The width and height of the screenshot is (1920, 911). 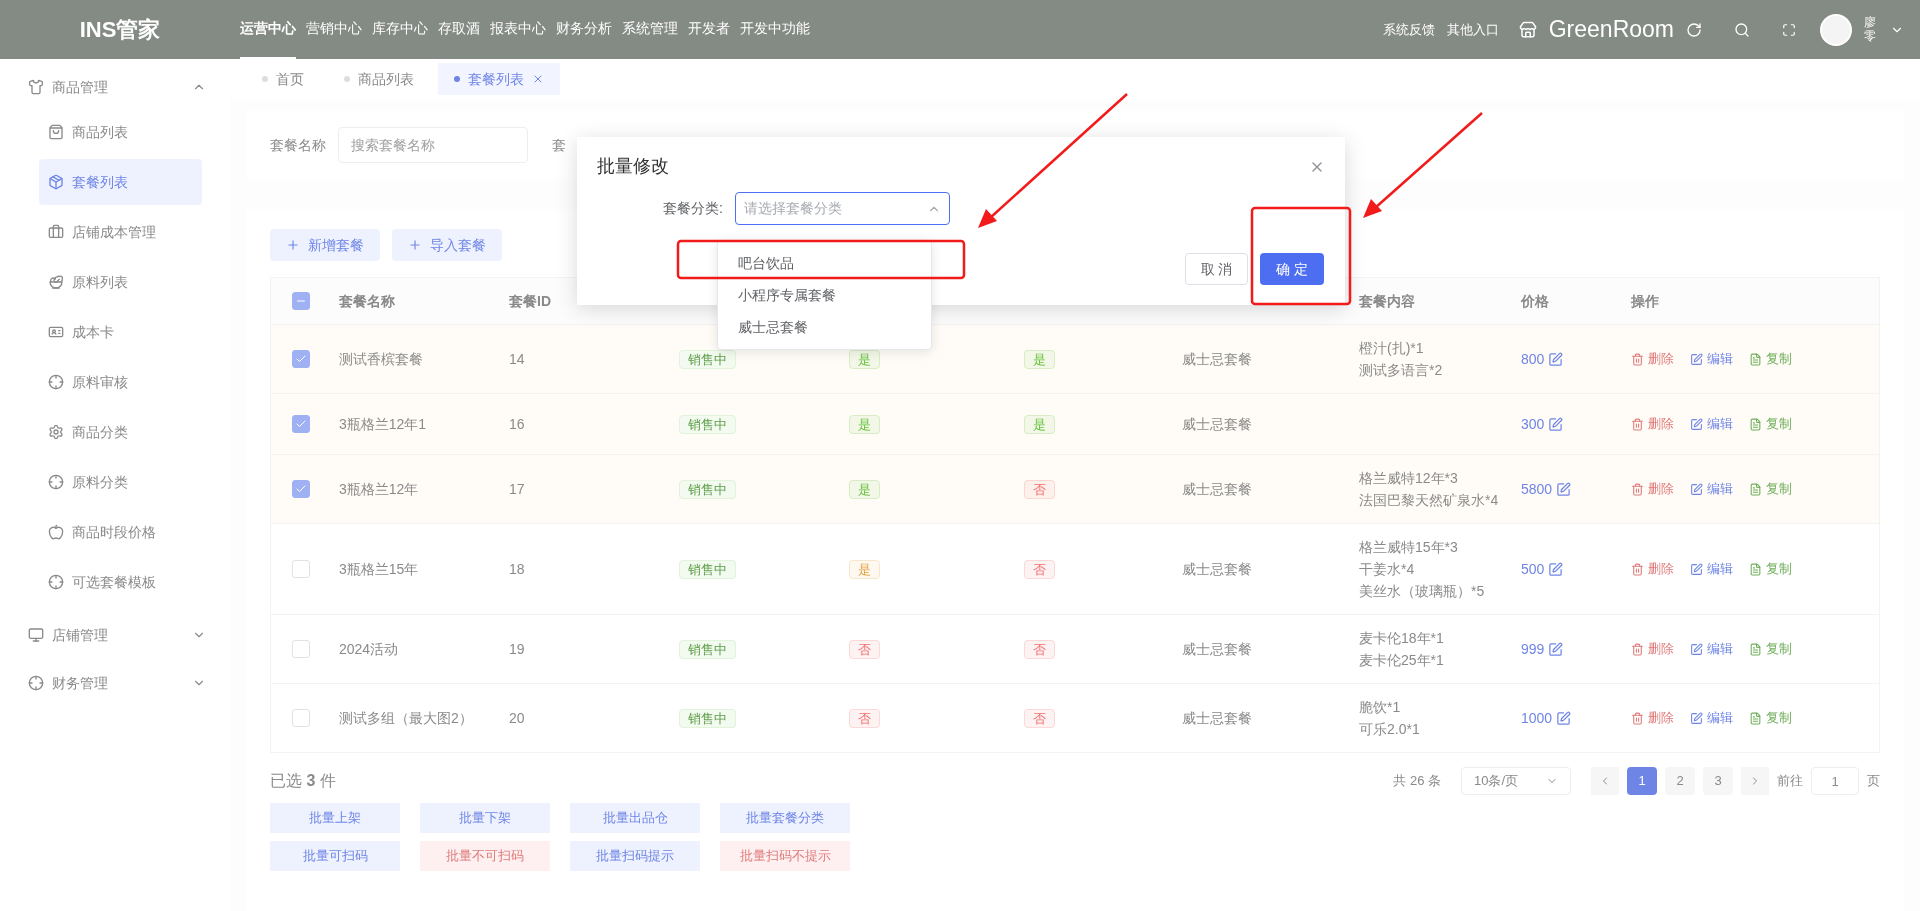 What do you see at coordinates (459, 29) in the screenshot?
I see `nav-menu-item: 存取酒` at bounding box center [459, 29].